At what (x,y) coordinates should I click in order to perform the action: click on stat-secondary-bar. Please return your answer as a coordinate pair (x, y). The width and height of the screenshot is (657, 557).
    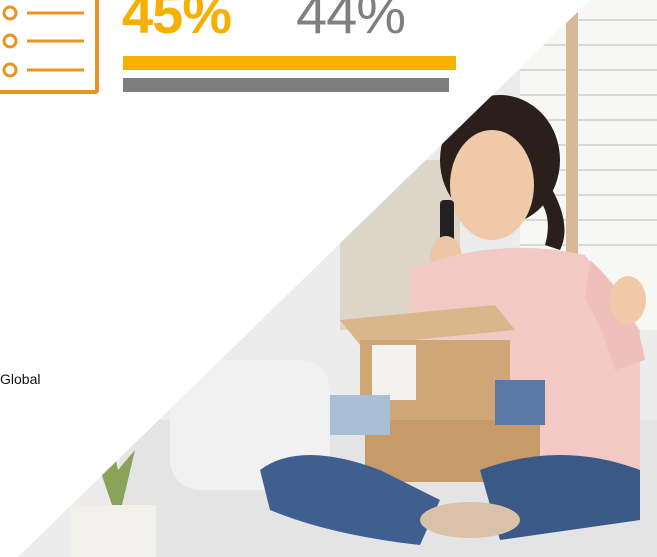
    Looking at the image, I should click on (289, 85).